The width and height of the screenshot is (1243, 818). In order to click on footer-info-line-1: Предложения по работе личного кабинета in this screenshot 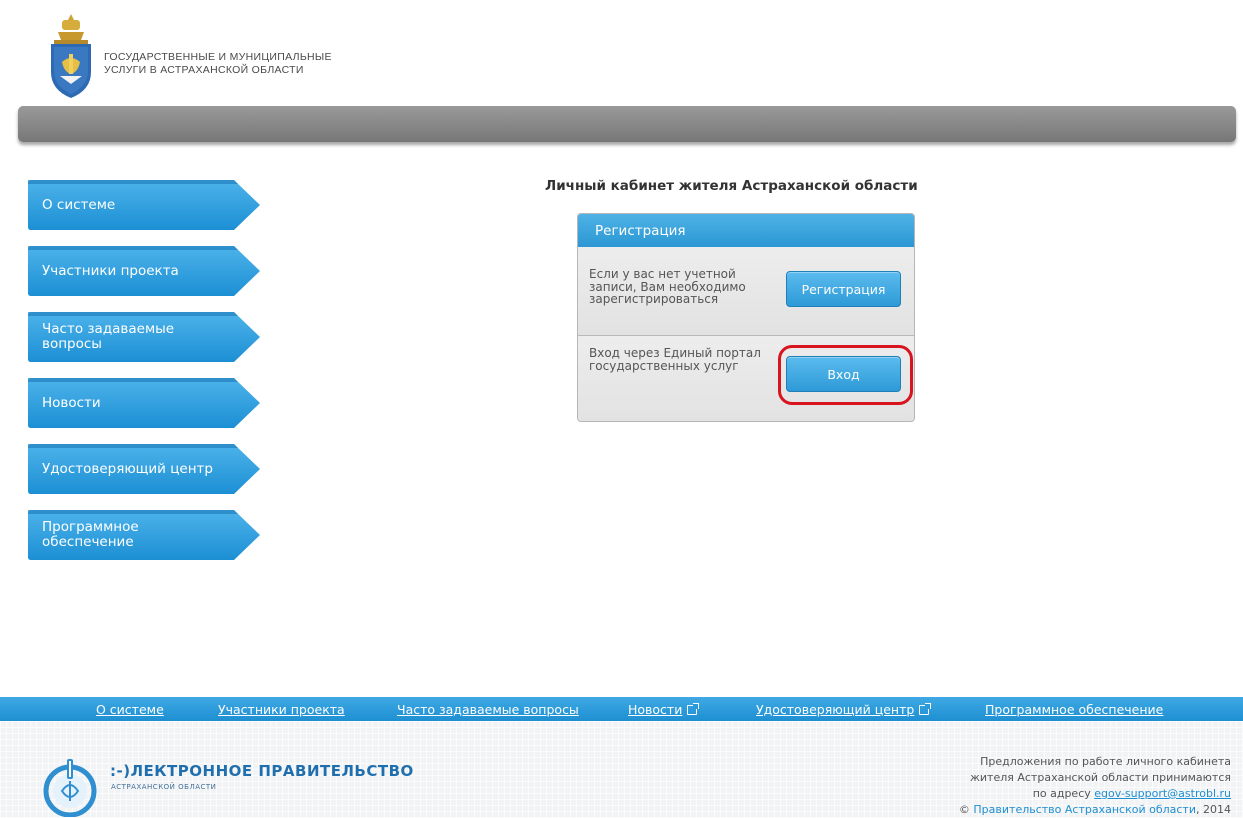, I will do `click(1105, 761)`.